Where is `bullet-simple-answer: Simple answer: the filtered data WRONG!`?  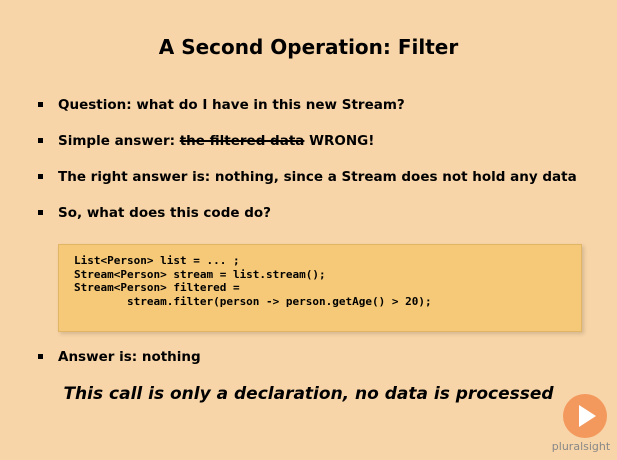
bullet-simple-answer: Simple answer: the filtered data WRONG! is located at coordinates (318, 151).